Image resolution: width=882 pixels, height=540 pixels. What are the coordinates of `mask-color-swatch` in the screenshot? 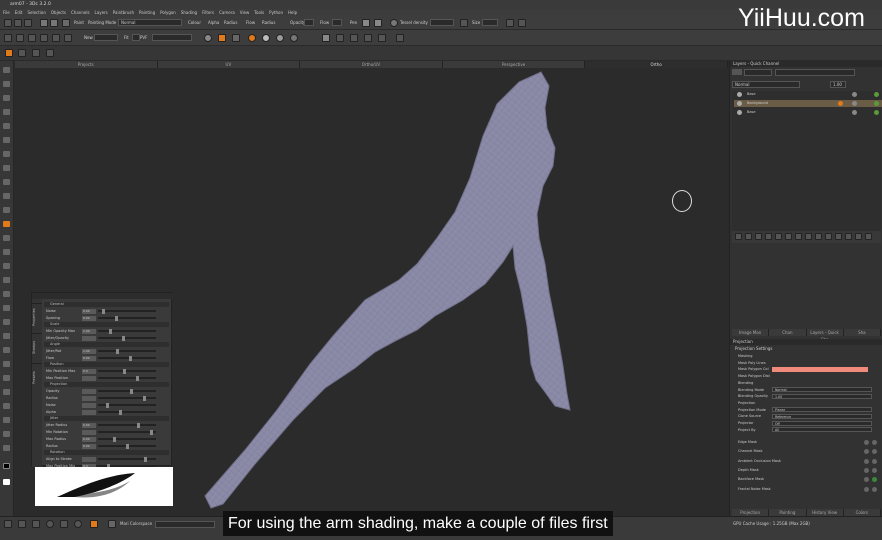 It's located at (820, 369).